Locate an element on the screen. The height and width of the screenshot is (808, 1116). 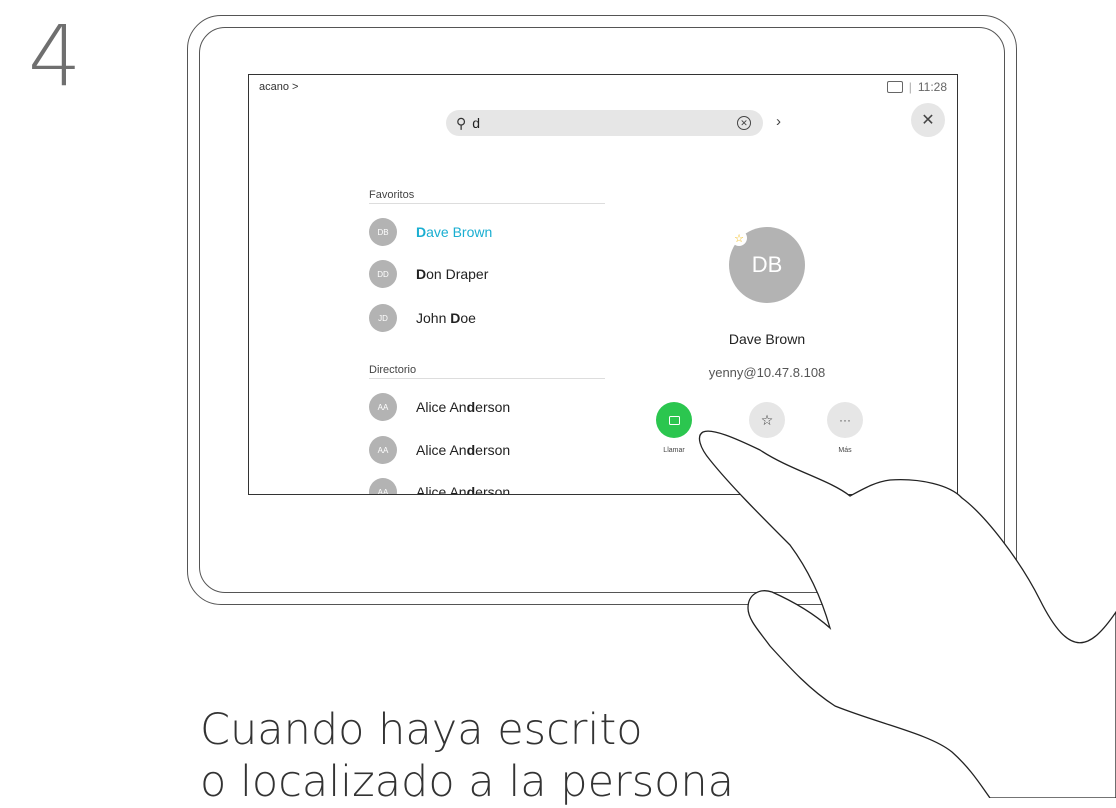
contact-detail-address: yenny@10.47.8.108 is located at coordinates (767, 372).